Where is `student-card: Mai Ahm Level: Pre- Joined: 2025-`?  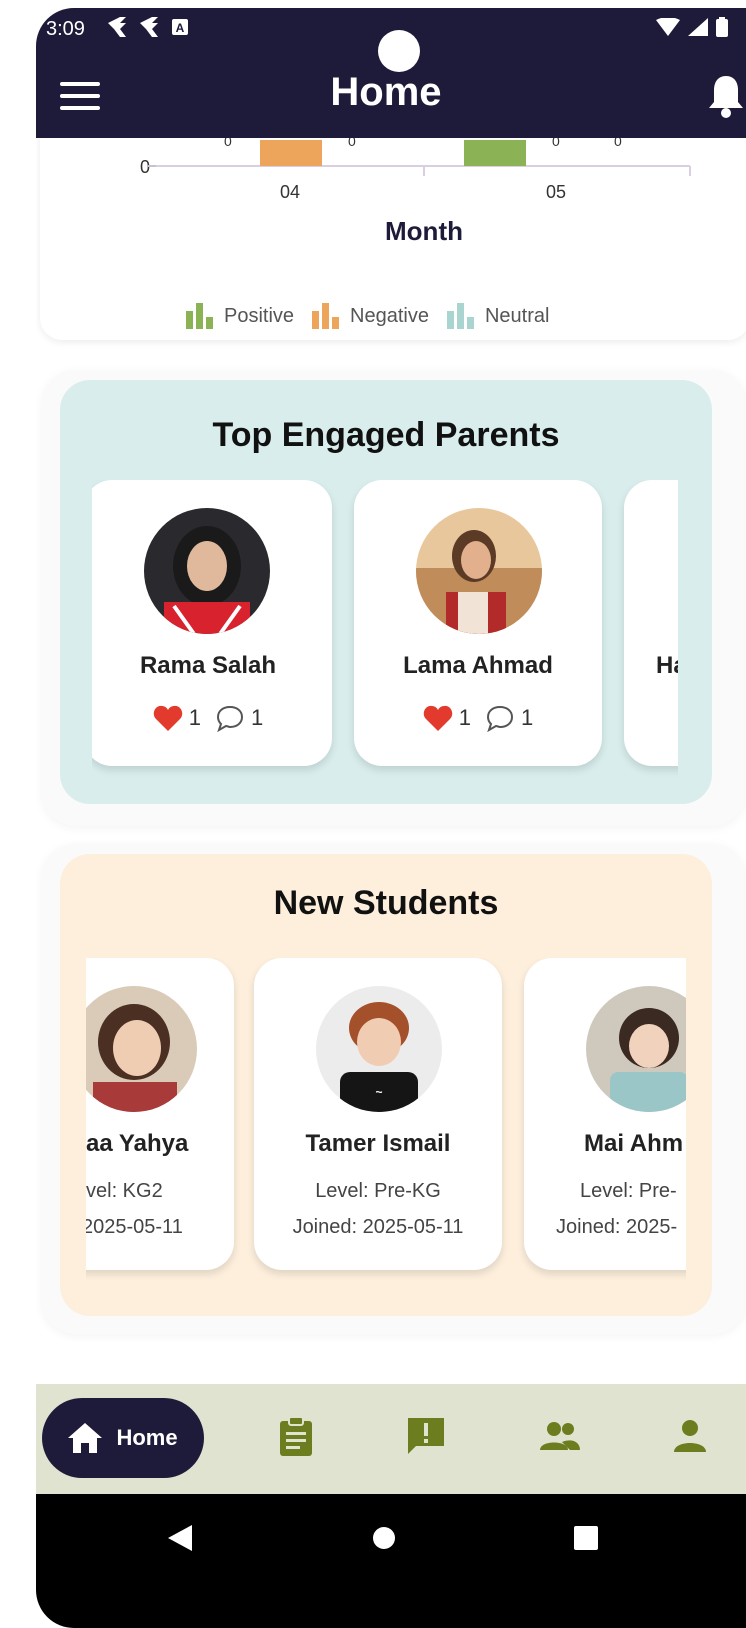 student-card: Mai Ahm Level: Pre- Joined: 2025- is located at coordinates (605, 1114).